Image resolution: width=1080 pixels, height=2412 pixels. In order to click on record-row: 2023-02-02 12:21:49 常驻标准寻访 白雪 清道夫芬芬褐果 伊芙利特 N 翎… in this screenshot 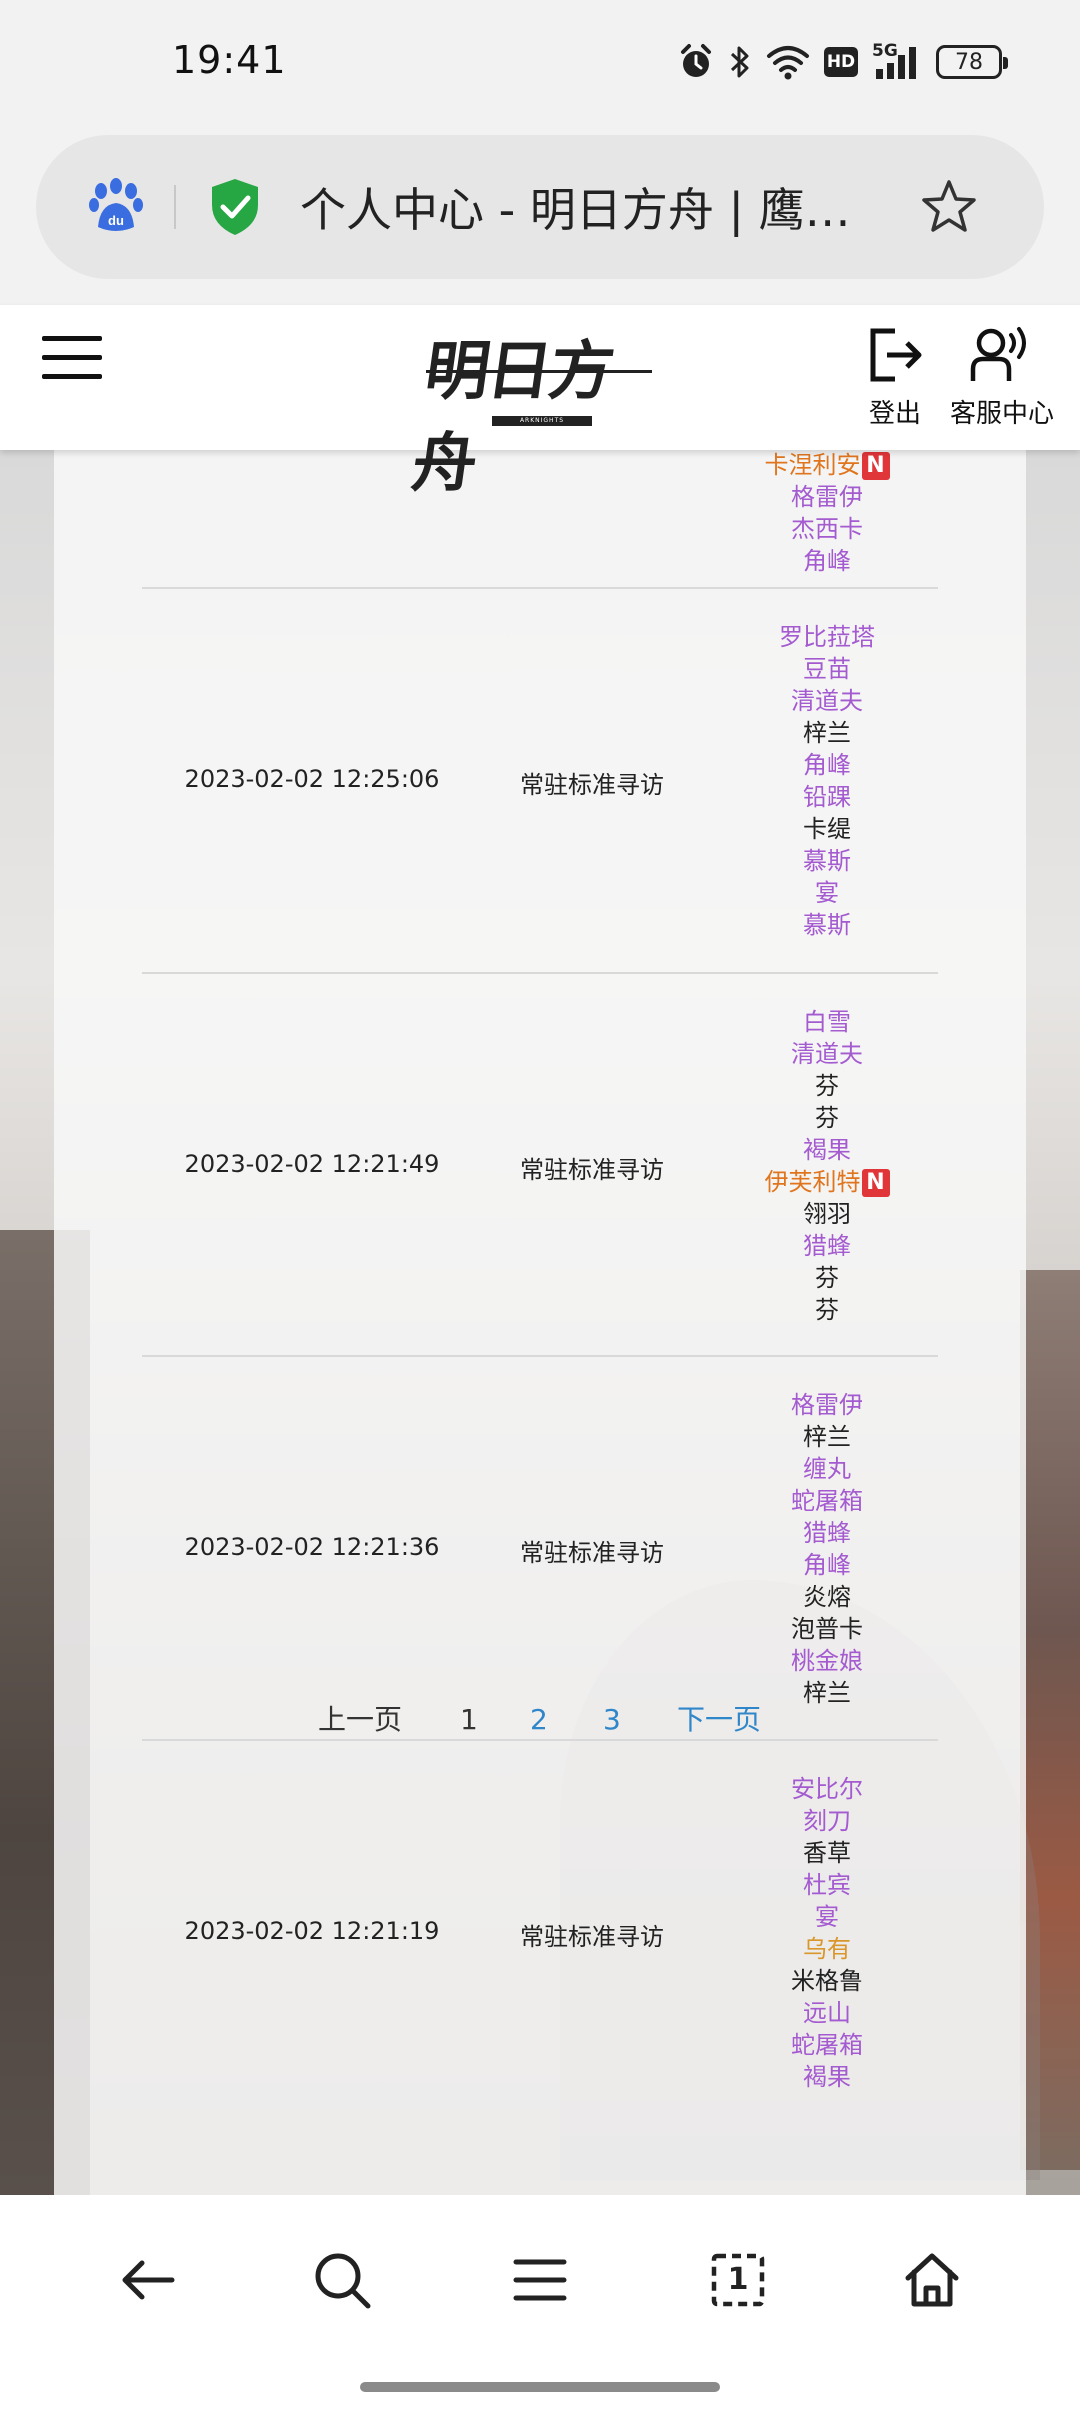, I will do `click(540, 1163)`.